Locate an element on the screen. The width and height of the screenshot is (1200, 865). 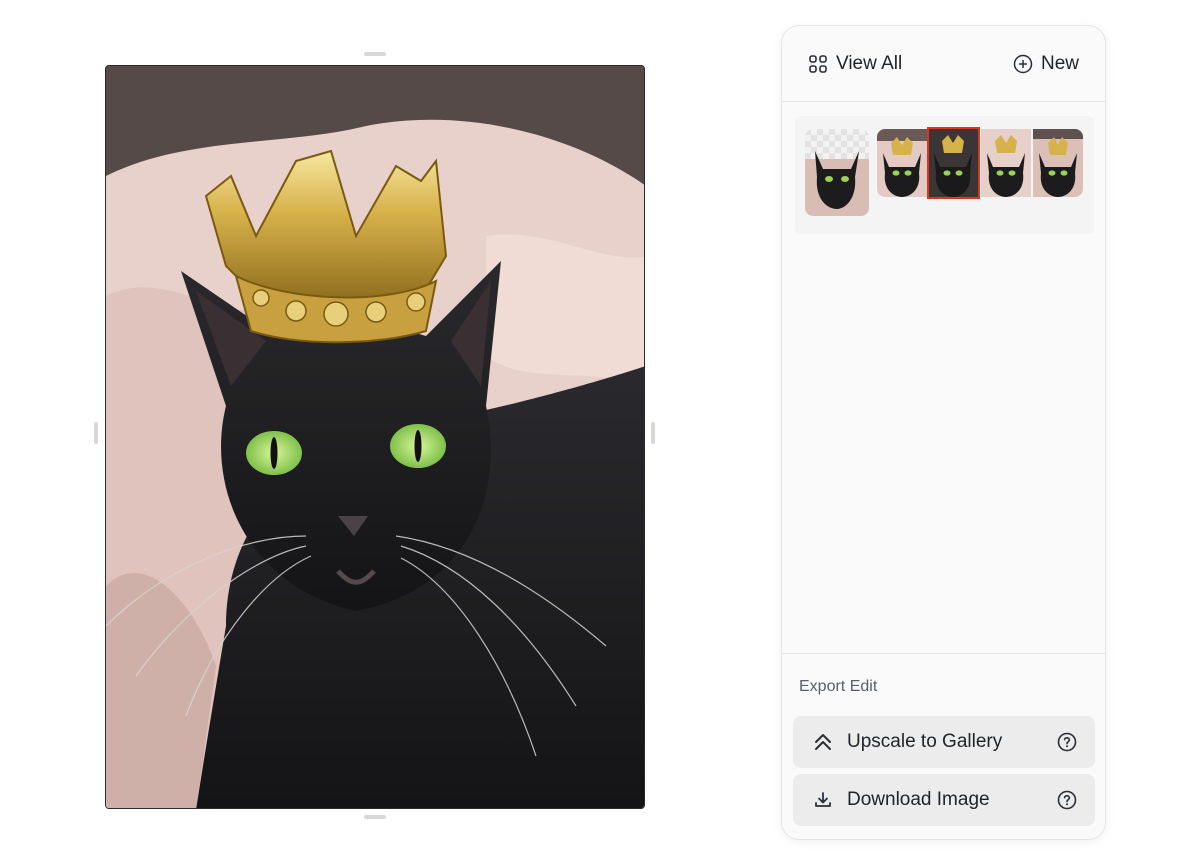
download-icon is located at coordinates (823, 800).